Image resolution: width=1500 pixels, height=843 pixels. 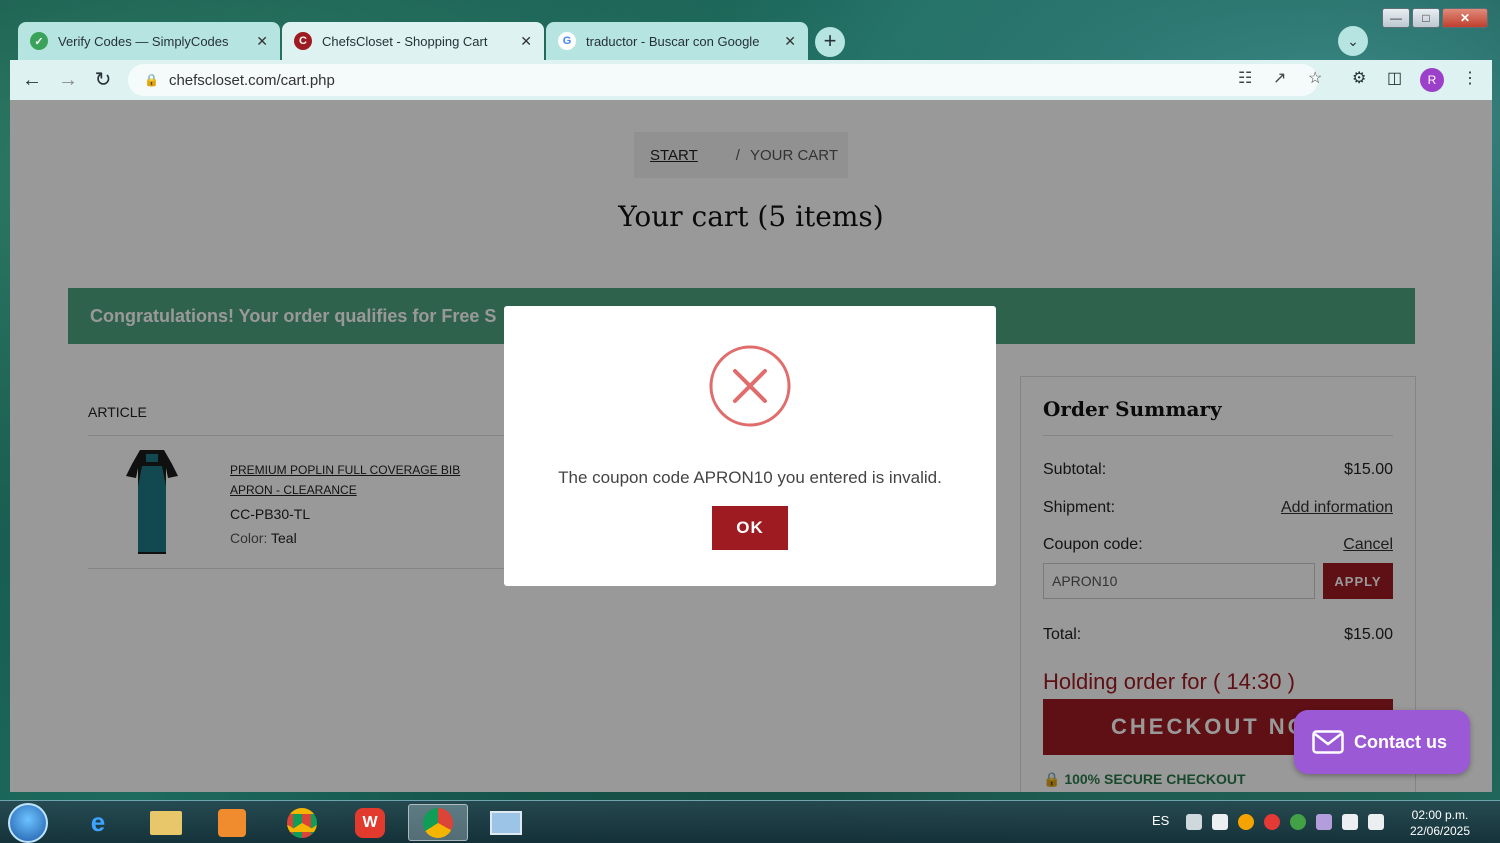 I want to click on network-icon, so click(x=1194, y=822).